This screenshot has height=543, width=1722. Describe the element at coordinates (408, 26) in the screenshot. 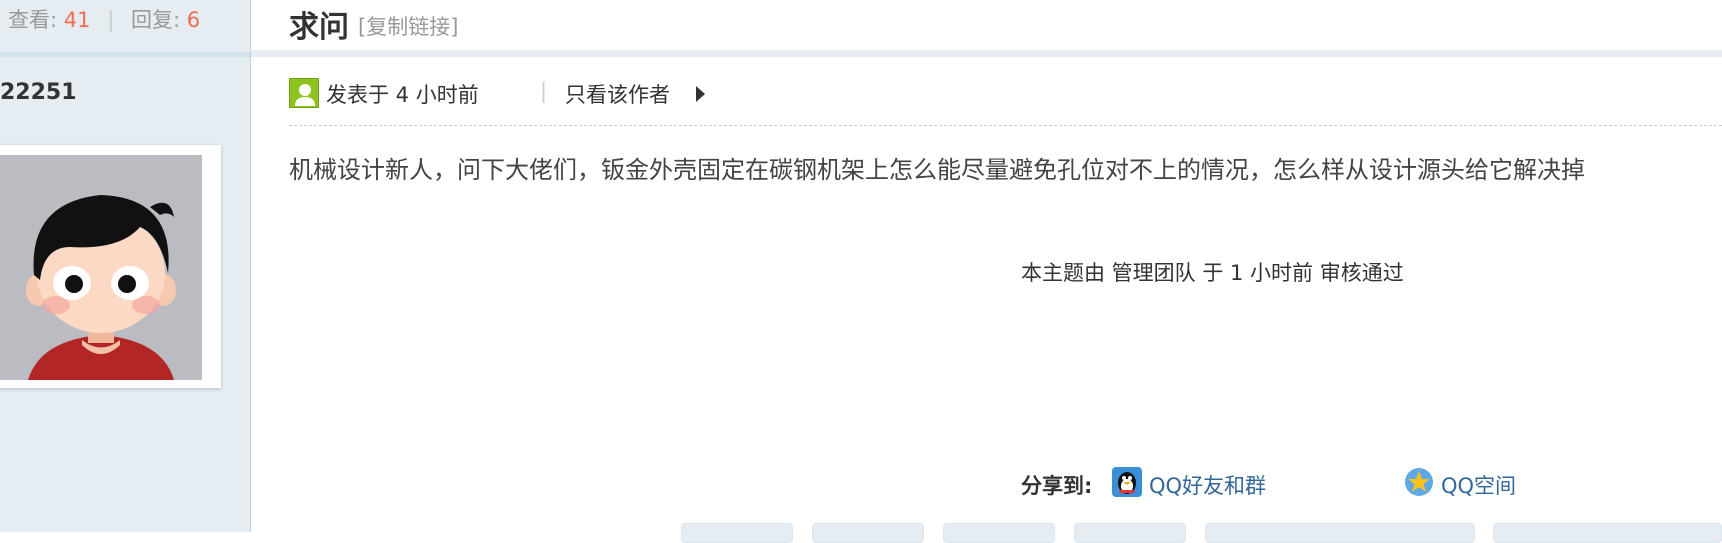

I see `copy-link-button: [复制链接]` at that location.